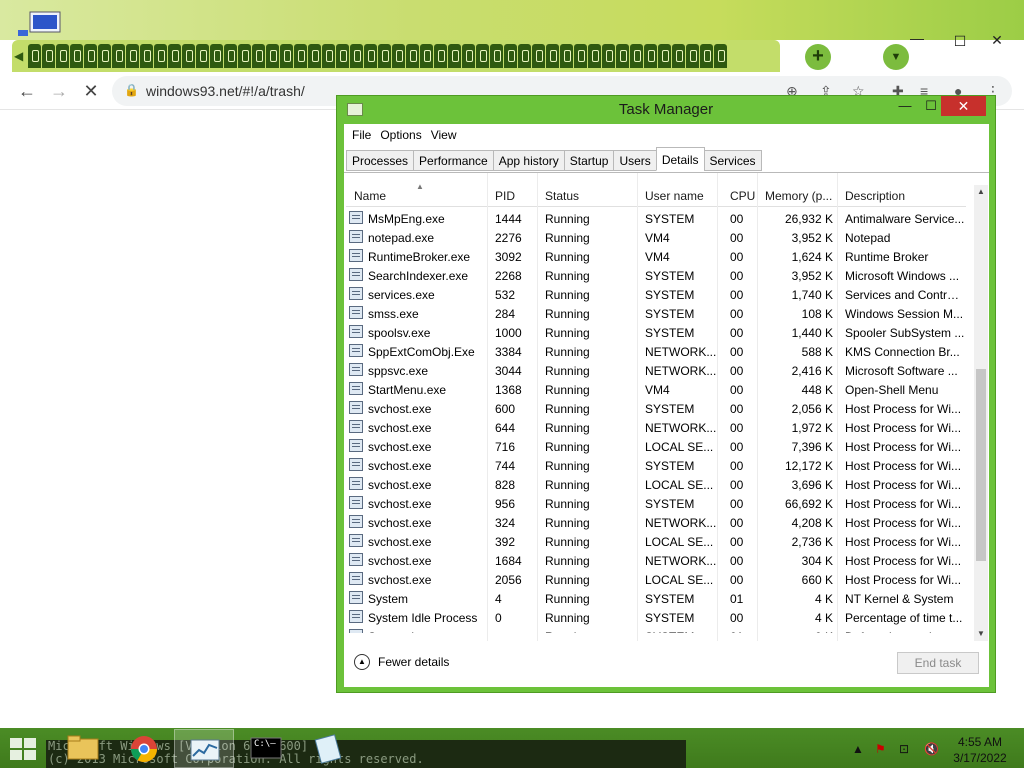  What do you see at coordinates (938, 663) in the screenshot?
I see `end-task-button: End task` at bounding box center [938, 663].